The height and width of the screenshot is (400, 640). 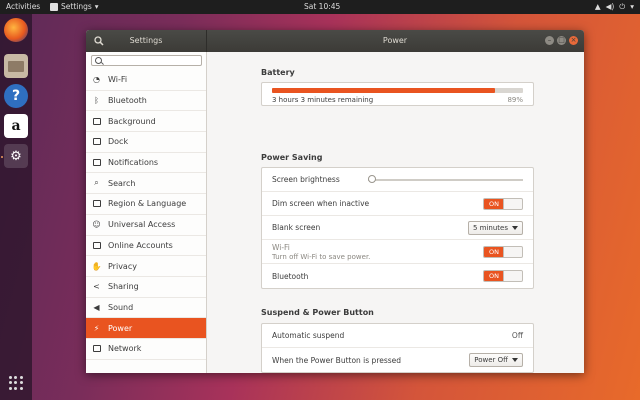 What do you see at coordinates (146, 328) in the screenshot?
I see `sidebar-item-power: ⚡ Power` at bounding box center [146, 328].